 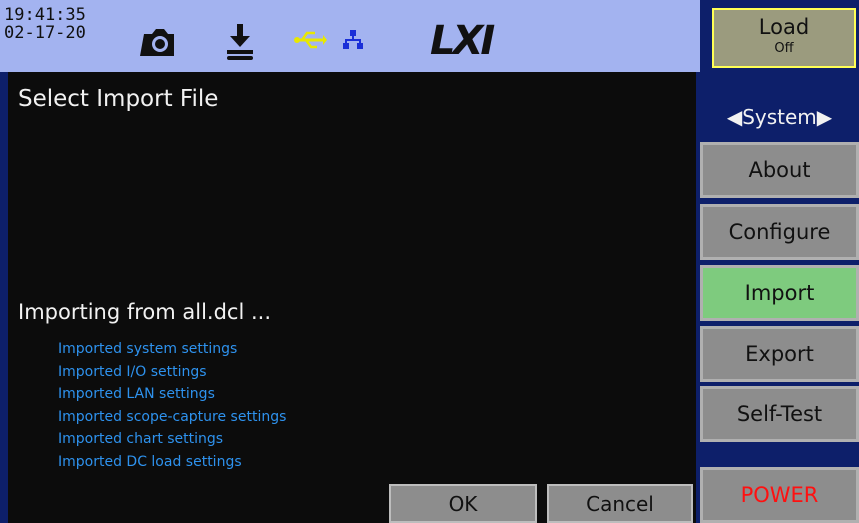 I want to click on load-toggle-button: Load Off, so click(x=784, y=38).